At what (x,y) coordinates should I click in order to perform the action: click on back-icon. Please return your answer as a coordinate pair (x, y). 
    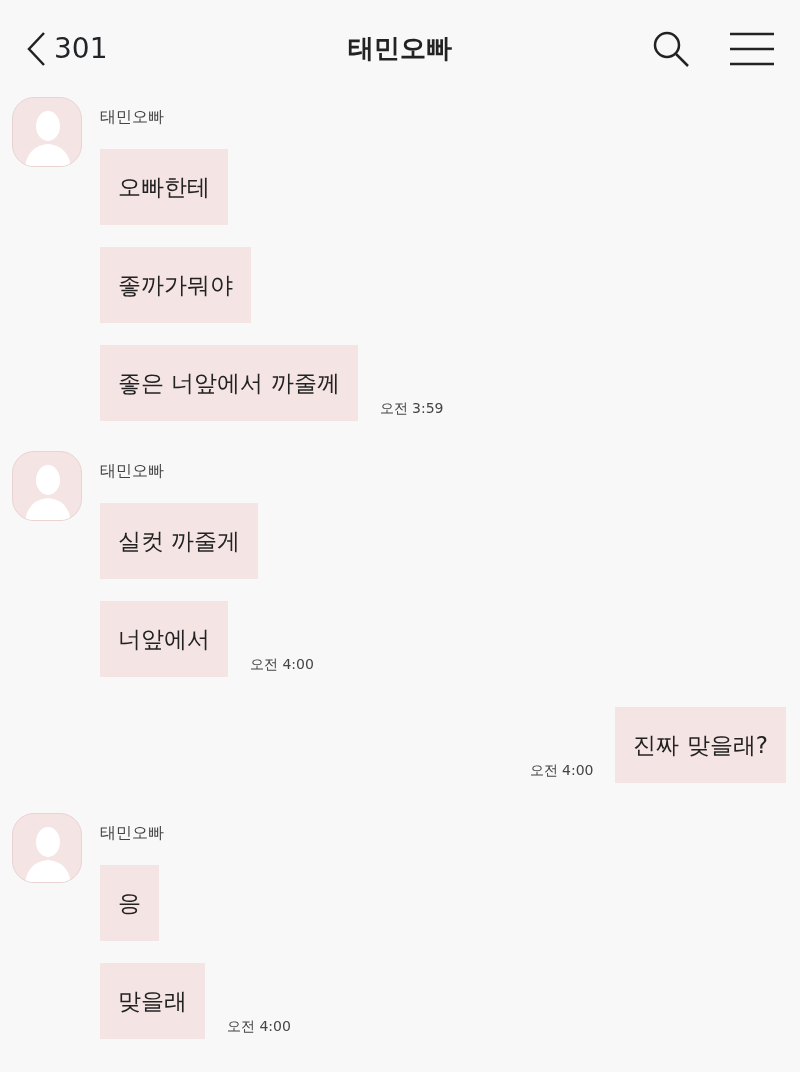
    Looking at the image, I should click on (36, 48).